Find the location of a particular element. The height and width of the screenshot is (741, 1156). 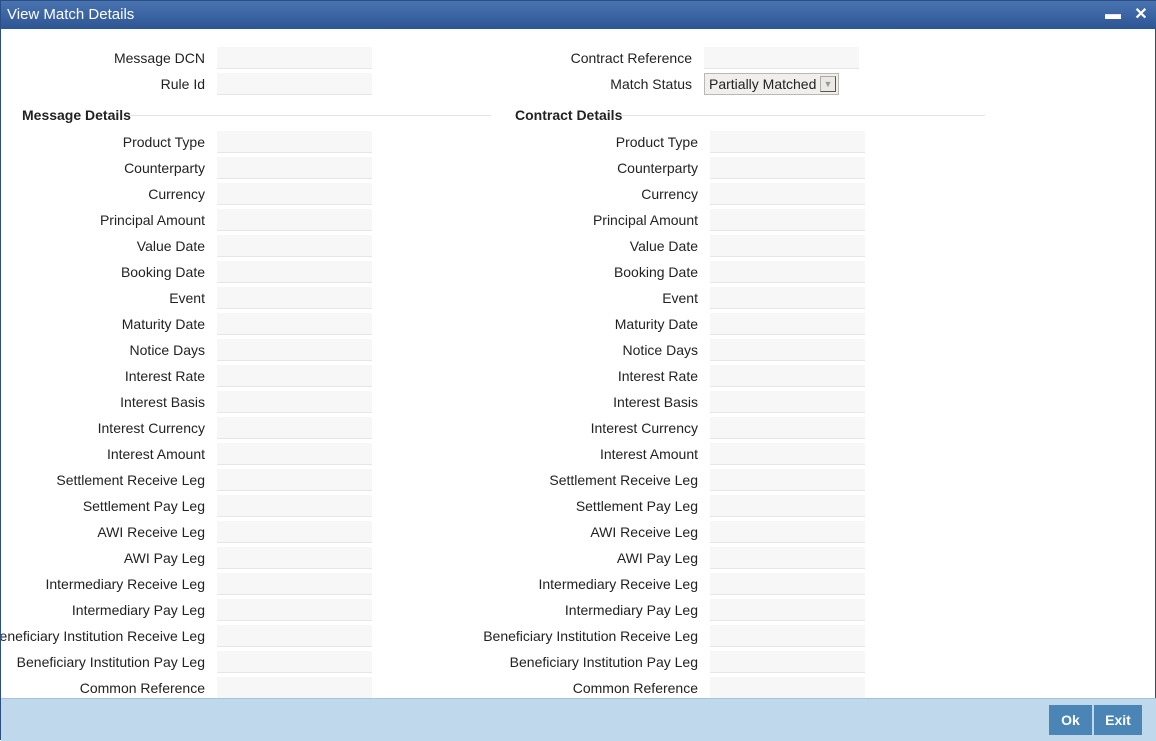

contract-interest-currency-input is located at coordinates (787, 428).